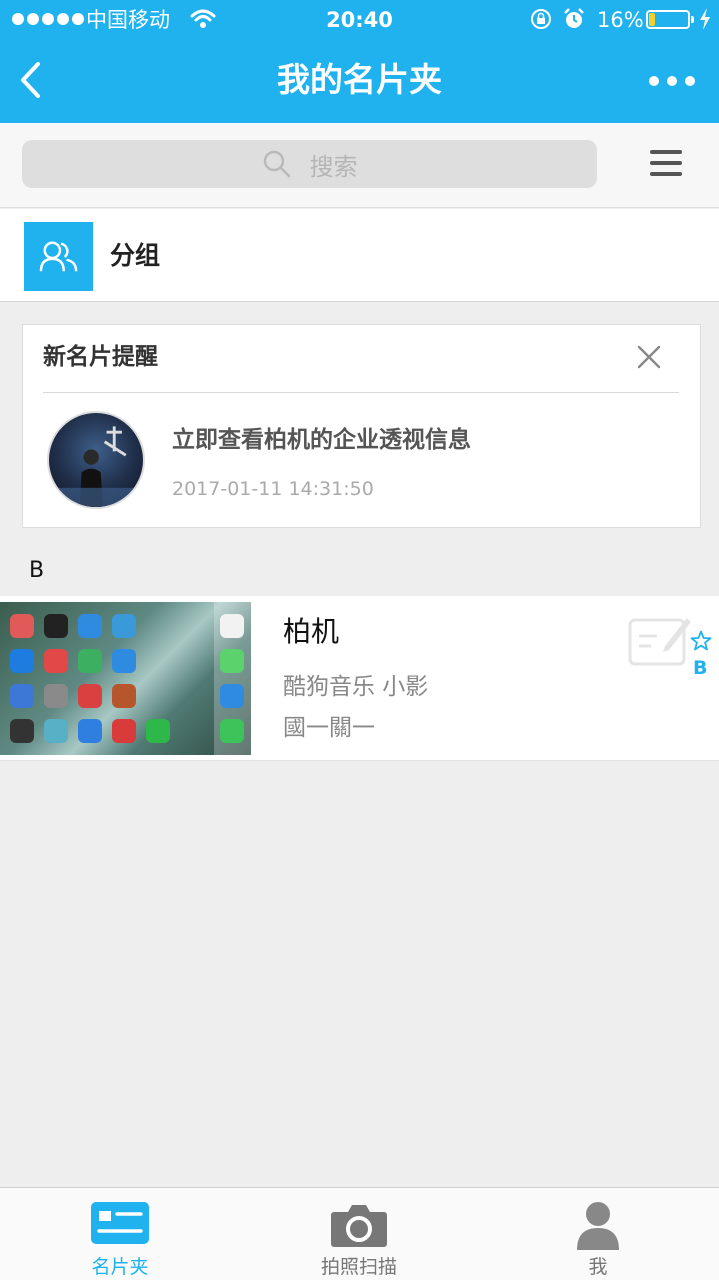 This screenshot has width=719, height=1280. What do you see at coordinates (660, 640) in the screenshot?
I see `edit-note-icon` at bounding box center [660, 640].